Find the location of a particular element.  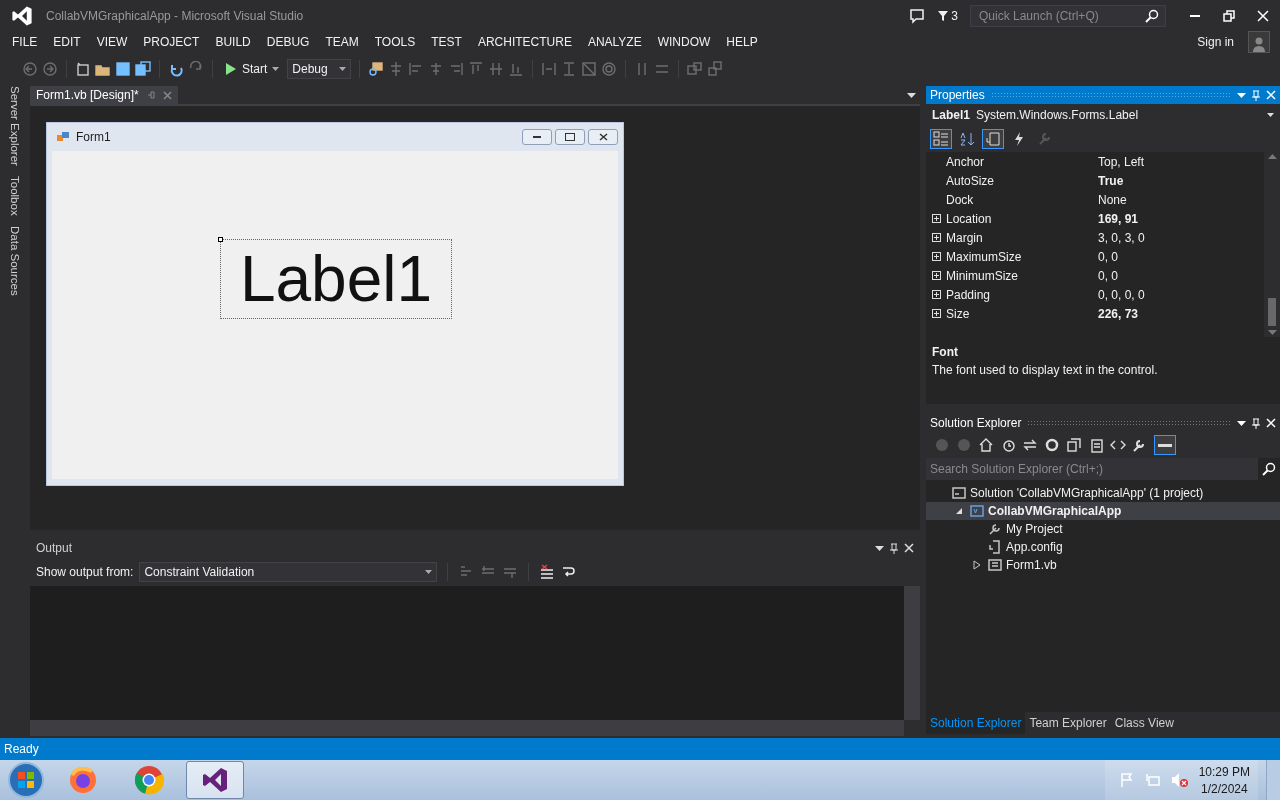

menu-item: TEST is located at coordinates (446, 42).